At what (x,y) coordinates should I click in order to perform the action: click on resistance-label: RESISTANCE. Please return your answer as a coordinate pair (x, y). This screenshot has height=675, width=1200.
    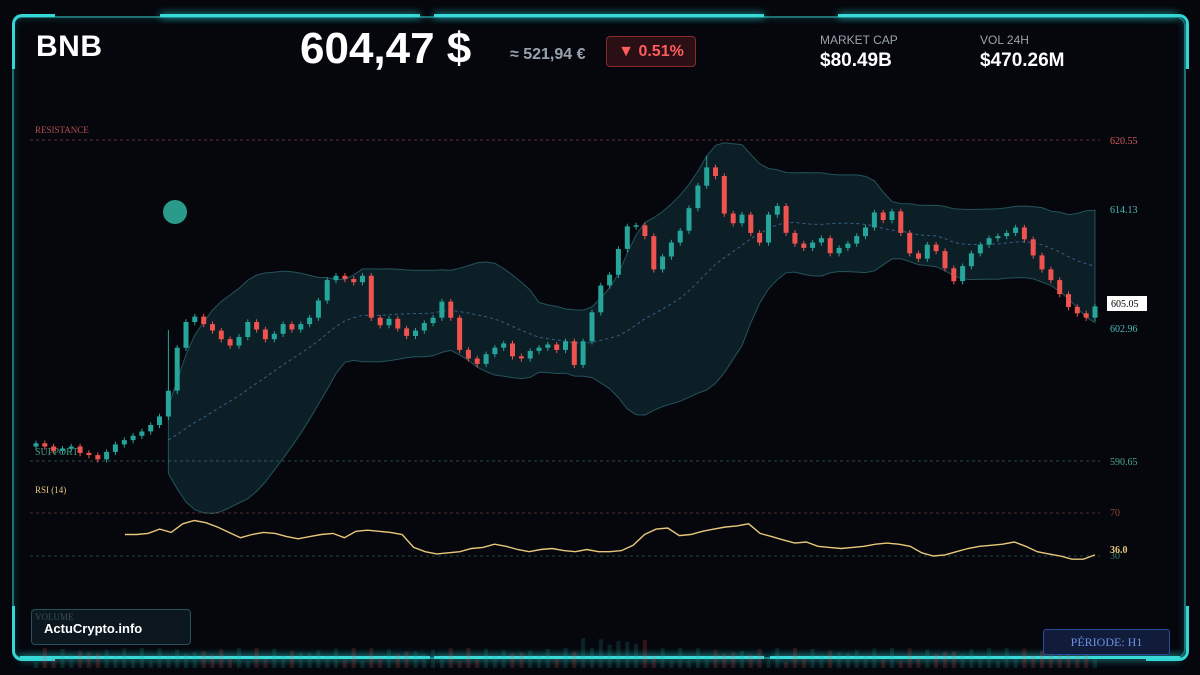
    Looking at the image, I should click on (62, 130).